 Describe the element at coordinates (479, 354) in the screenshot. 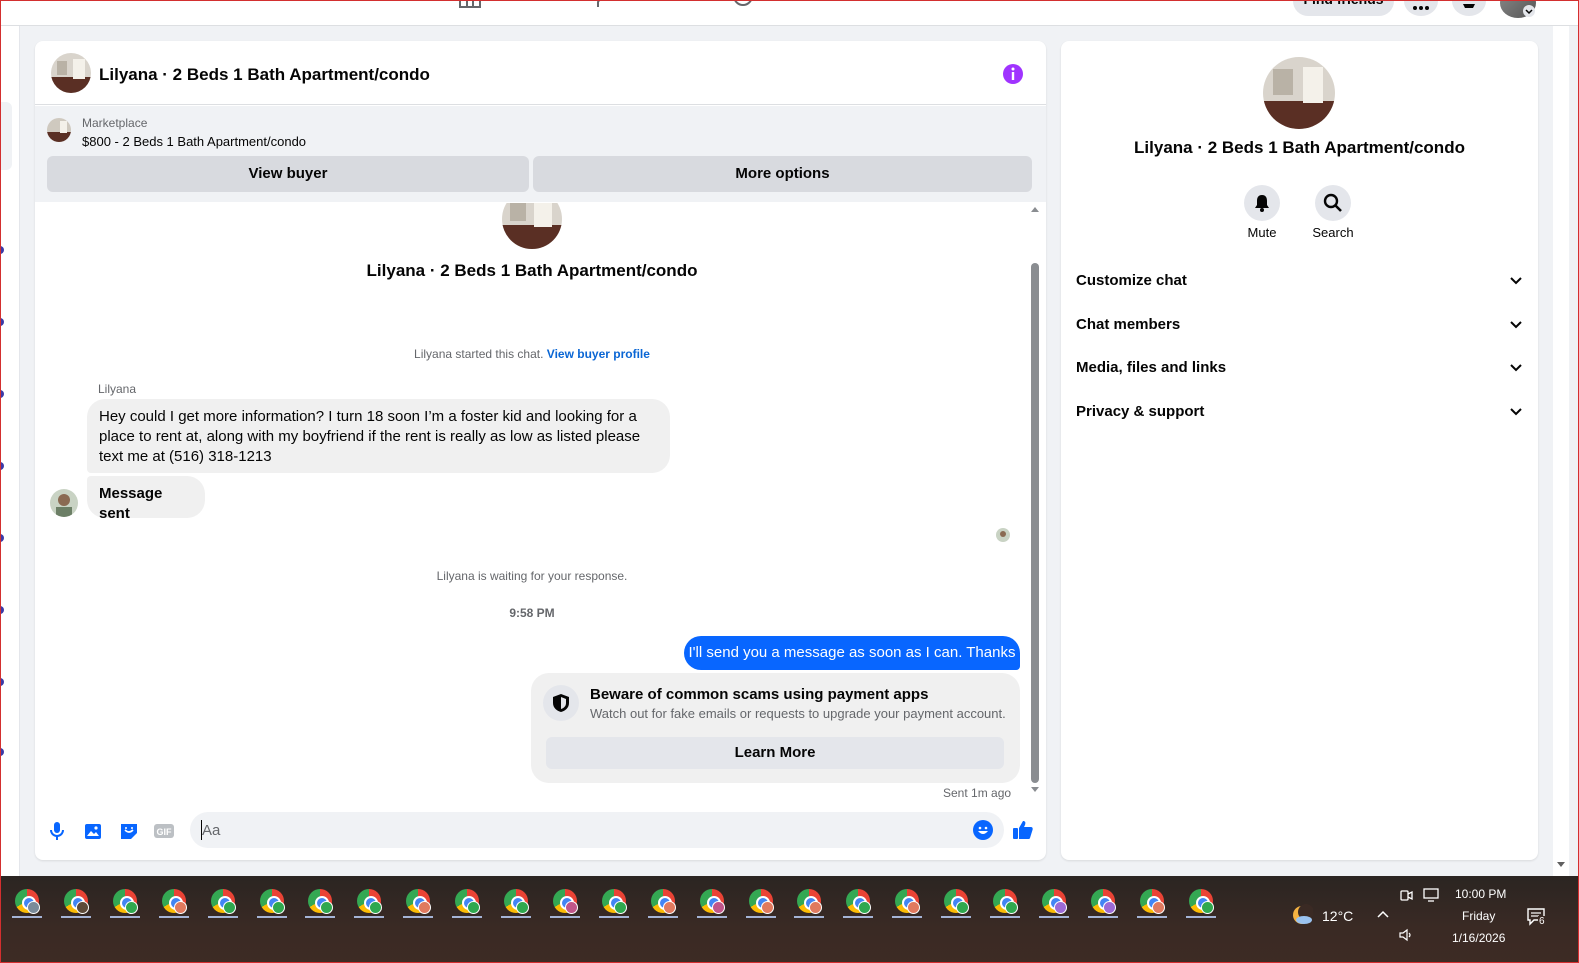

I see `chat-started-text: Lilyana started this chat.` at that location.